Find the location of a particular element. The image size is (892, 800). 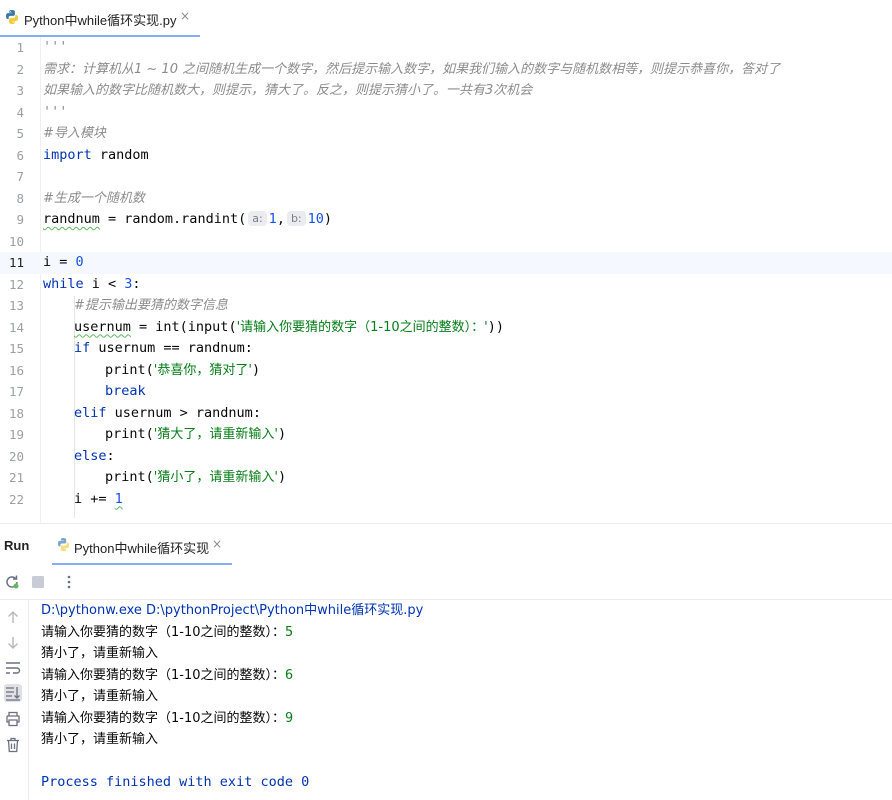

code-line: 19 print('猜大了，请重新输入') is located at coordinates (446, 435).